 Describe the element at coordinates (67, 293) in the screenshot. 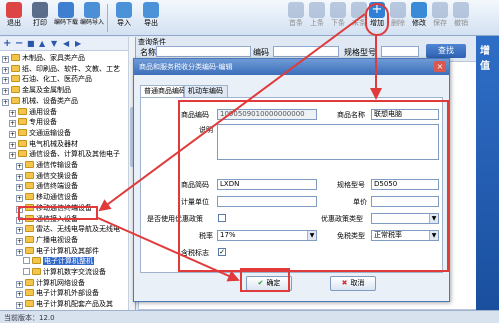

I see `tree-node-label: 电子计算机外部设备` at that location.